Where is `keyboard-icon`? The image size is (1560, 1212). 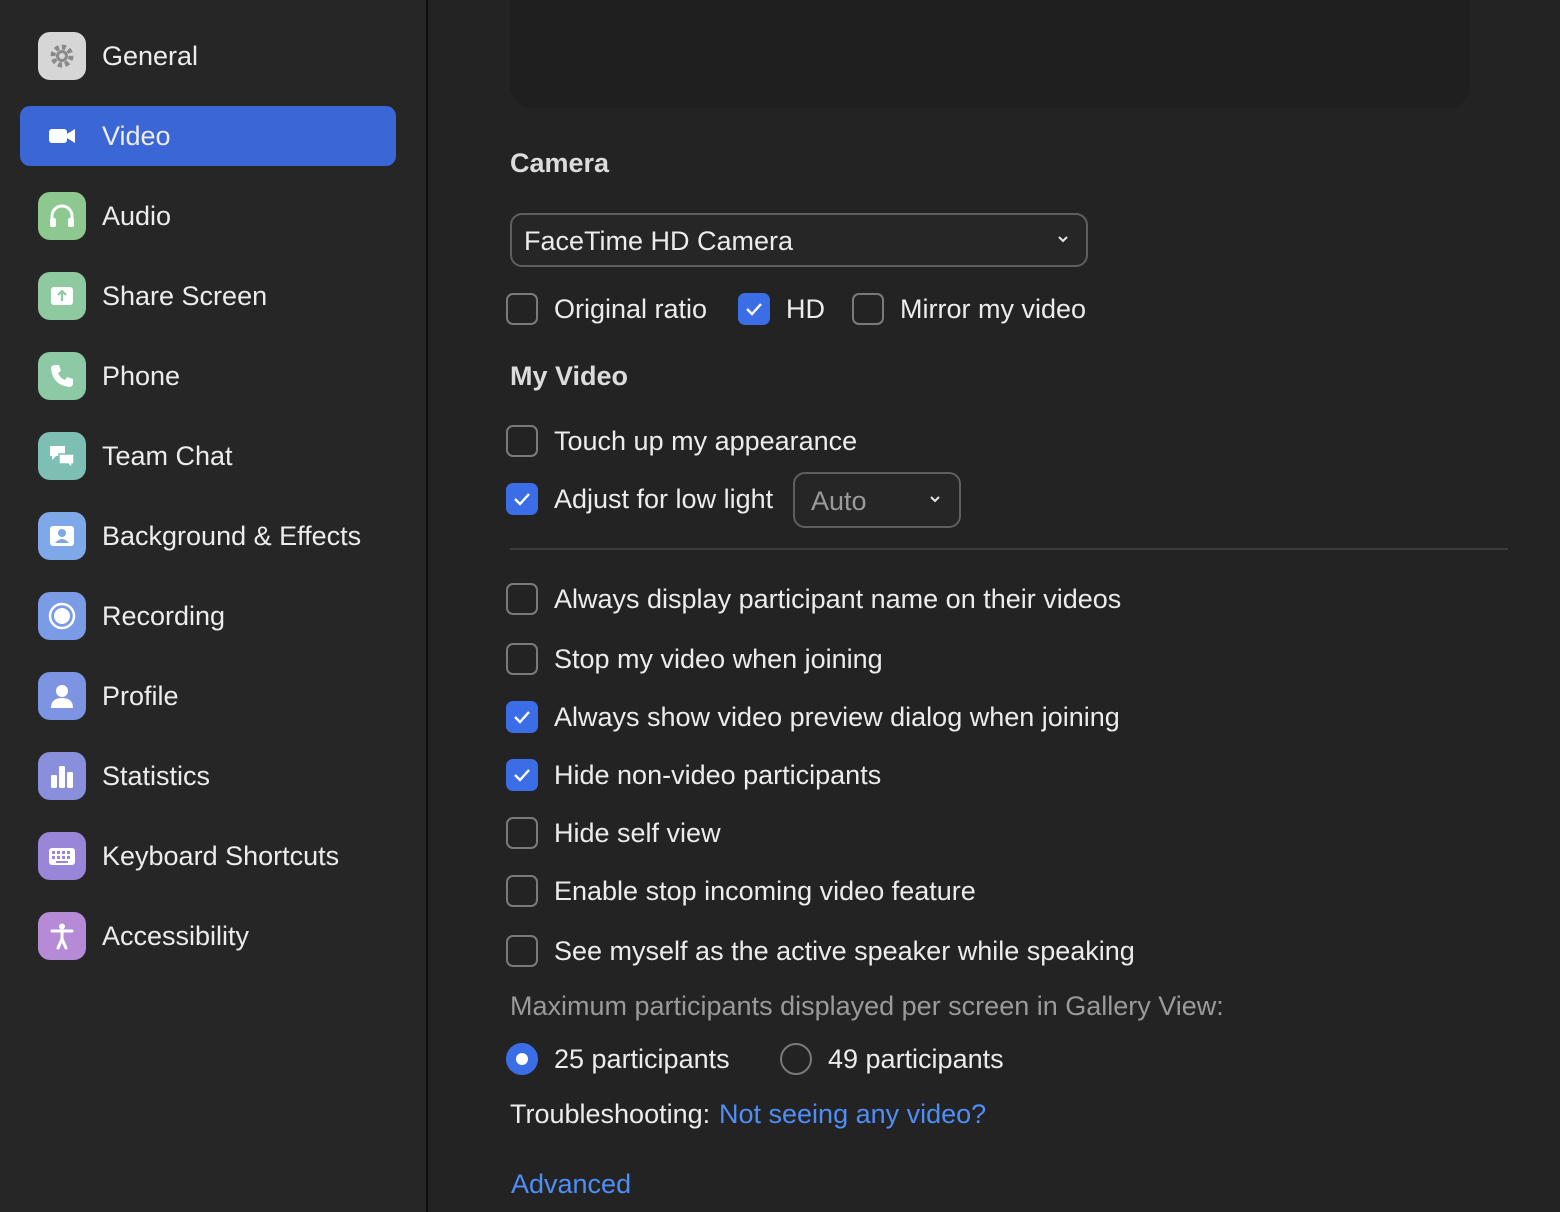 keyboard-icon is located at coordinates (62, 856).